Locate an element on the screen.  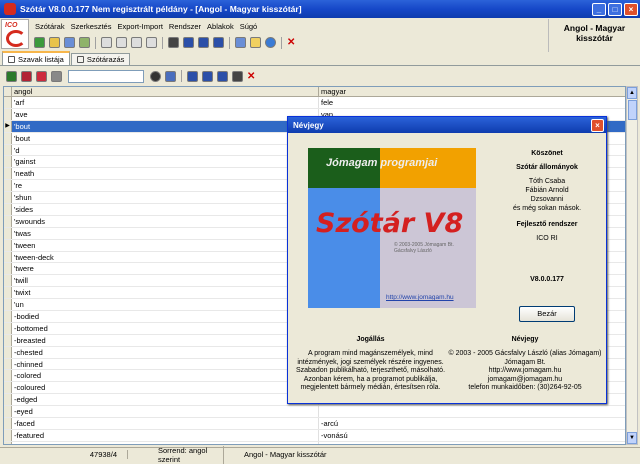
minimize-button: _ is located at coordinates (599, 9).